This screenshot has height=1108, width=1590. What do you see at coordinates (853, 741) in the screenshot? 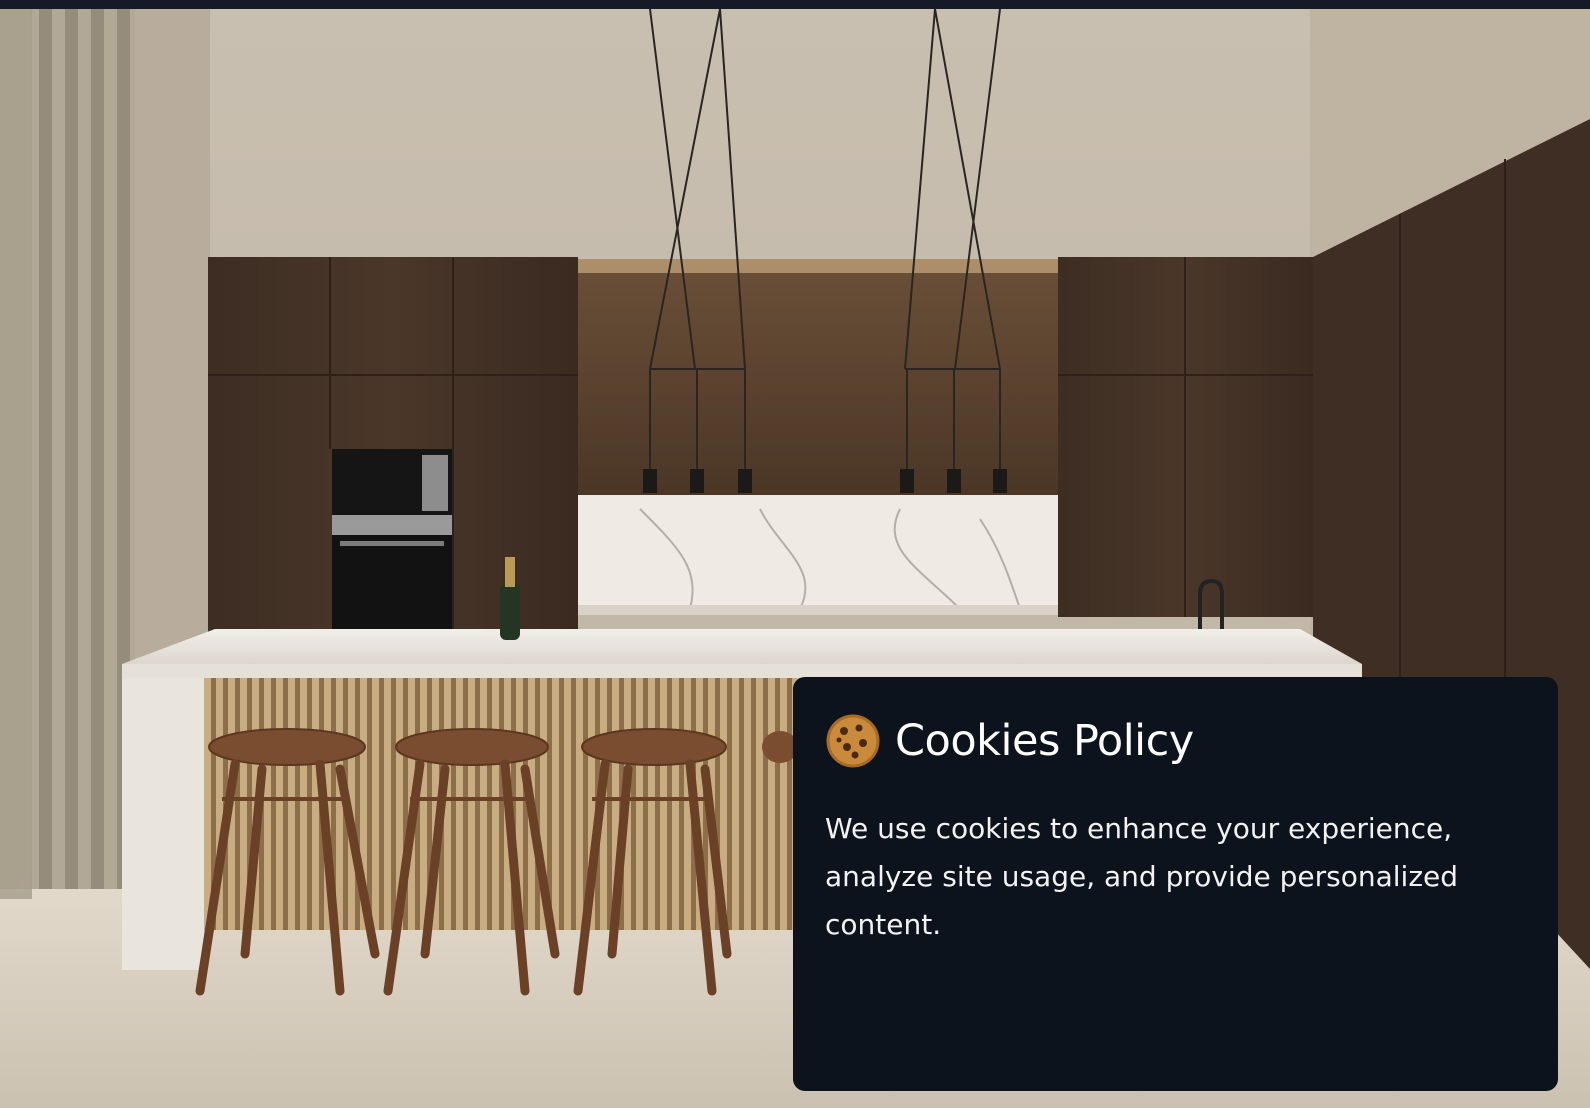
I see `cookie-icon` at bounding box center [853, 741].